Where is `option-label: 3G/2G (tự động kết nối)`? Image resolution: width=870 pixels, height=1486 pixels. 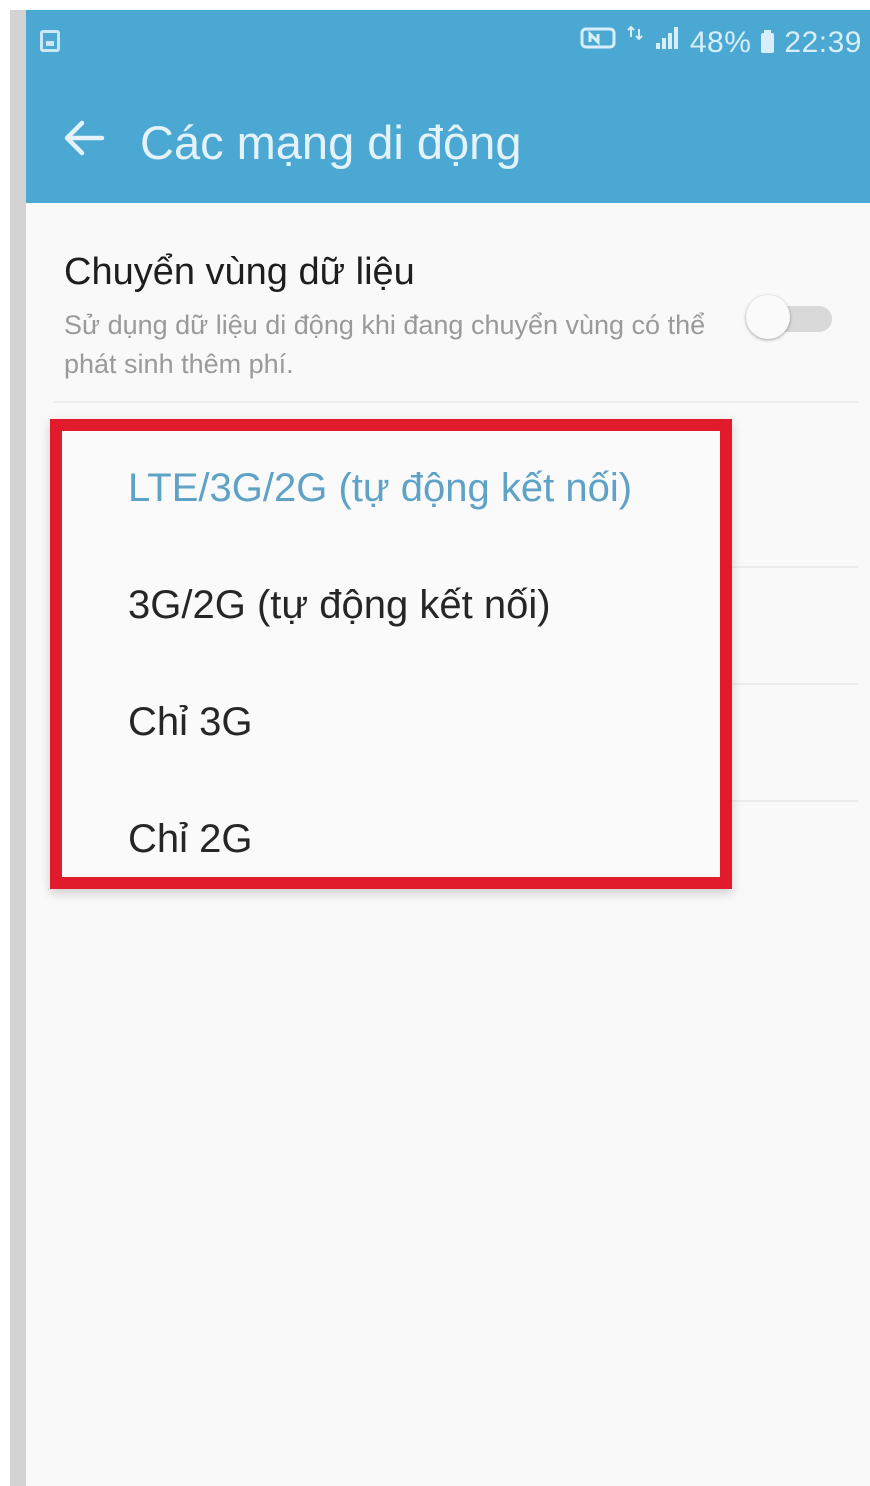 option-label: 3G/2G (tự động kết nối) is located at coordinates (339, 605).